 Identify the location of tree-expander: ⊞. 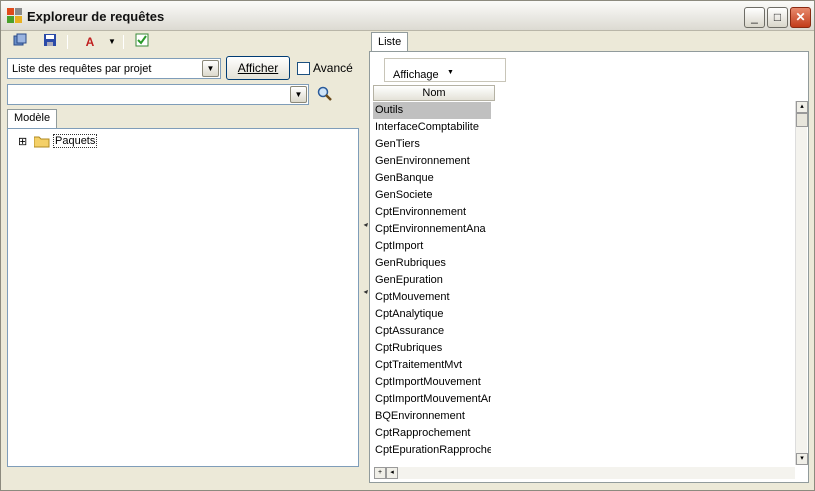
(22, 141).